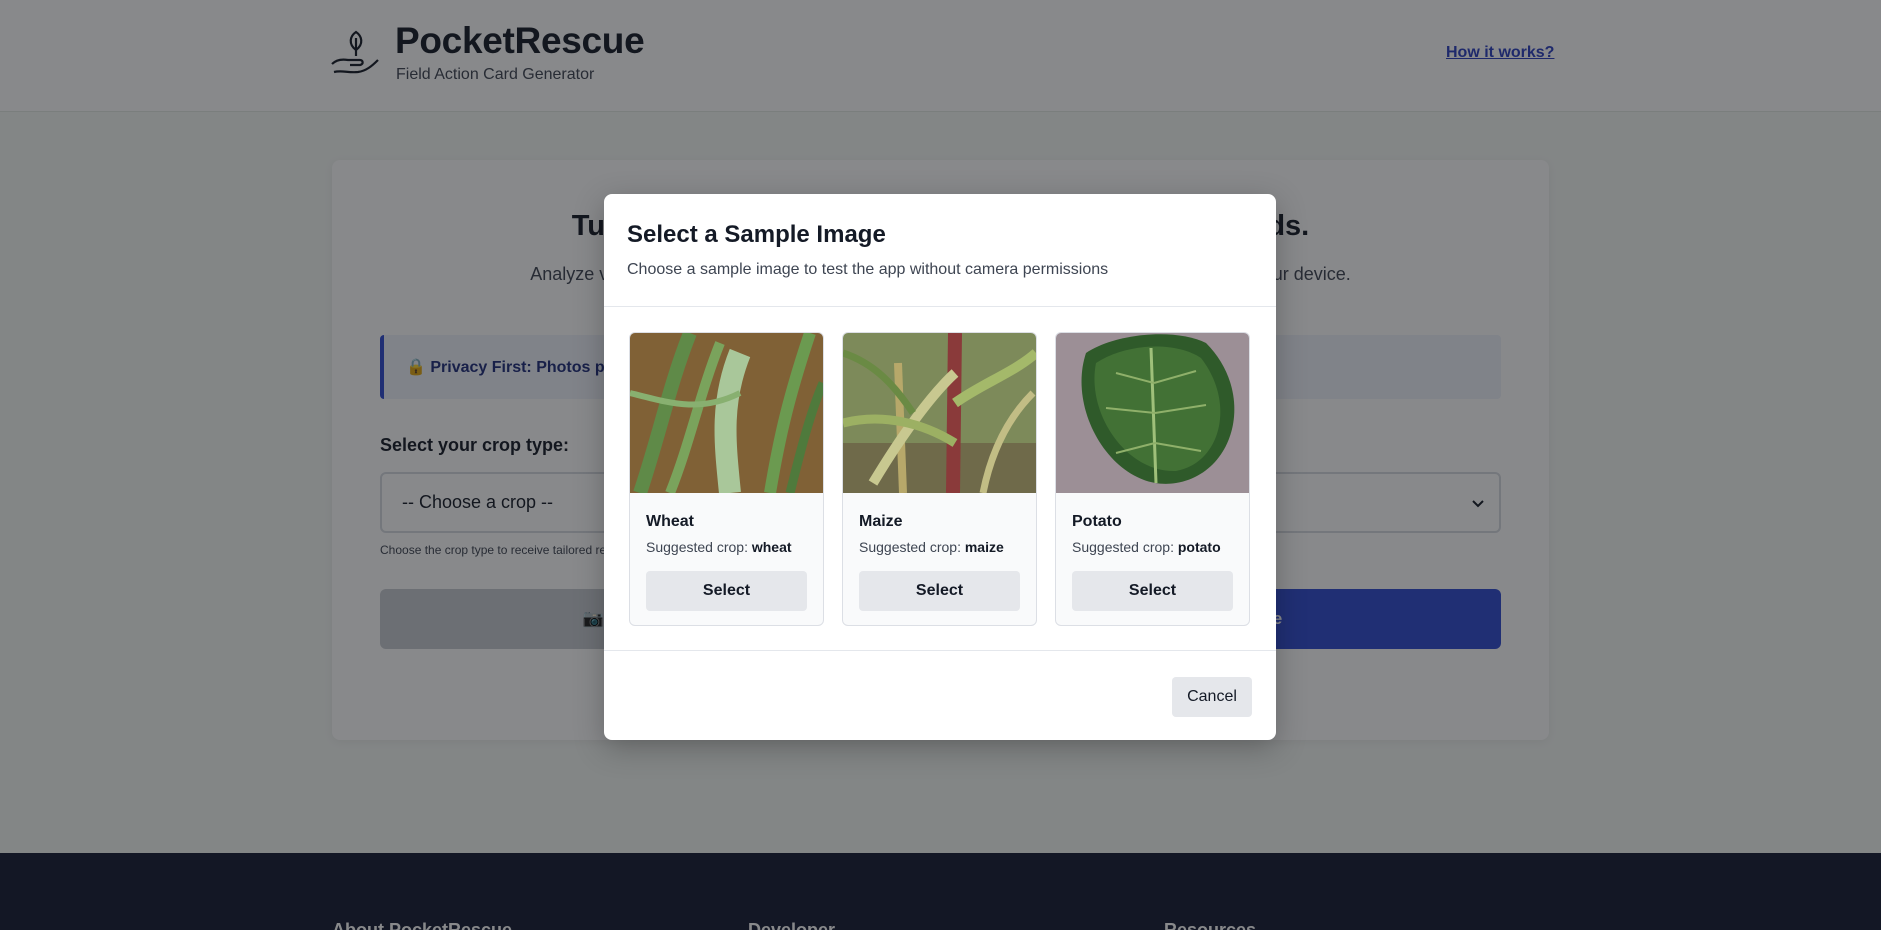  What do you see at coordinates (881, 521) in the screenshot?
I see `sample-name: Maize` at bounding box center [881, 521].